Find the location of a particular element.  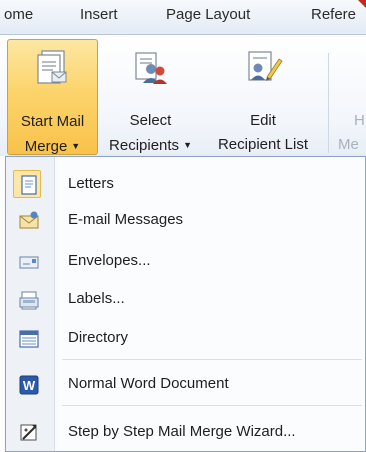

labels-icon is located at coordinates (29, 300).